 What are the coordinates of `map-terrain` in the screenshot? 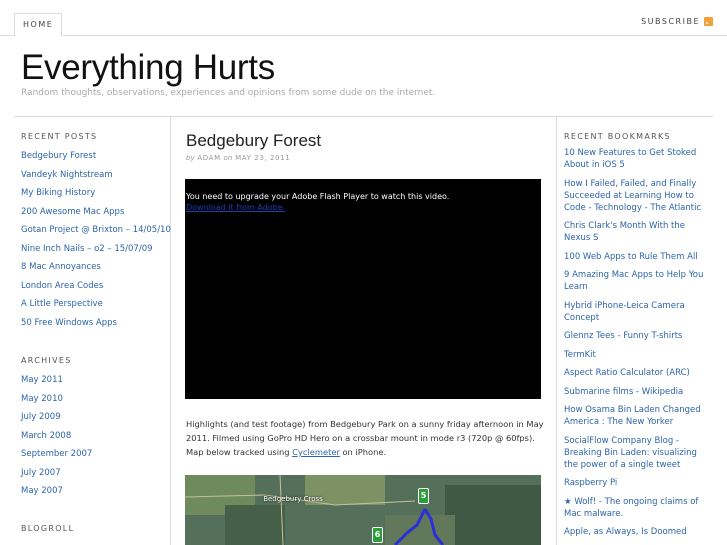 It's located at (363, 510).